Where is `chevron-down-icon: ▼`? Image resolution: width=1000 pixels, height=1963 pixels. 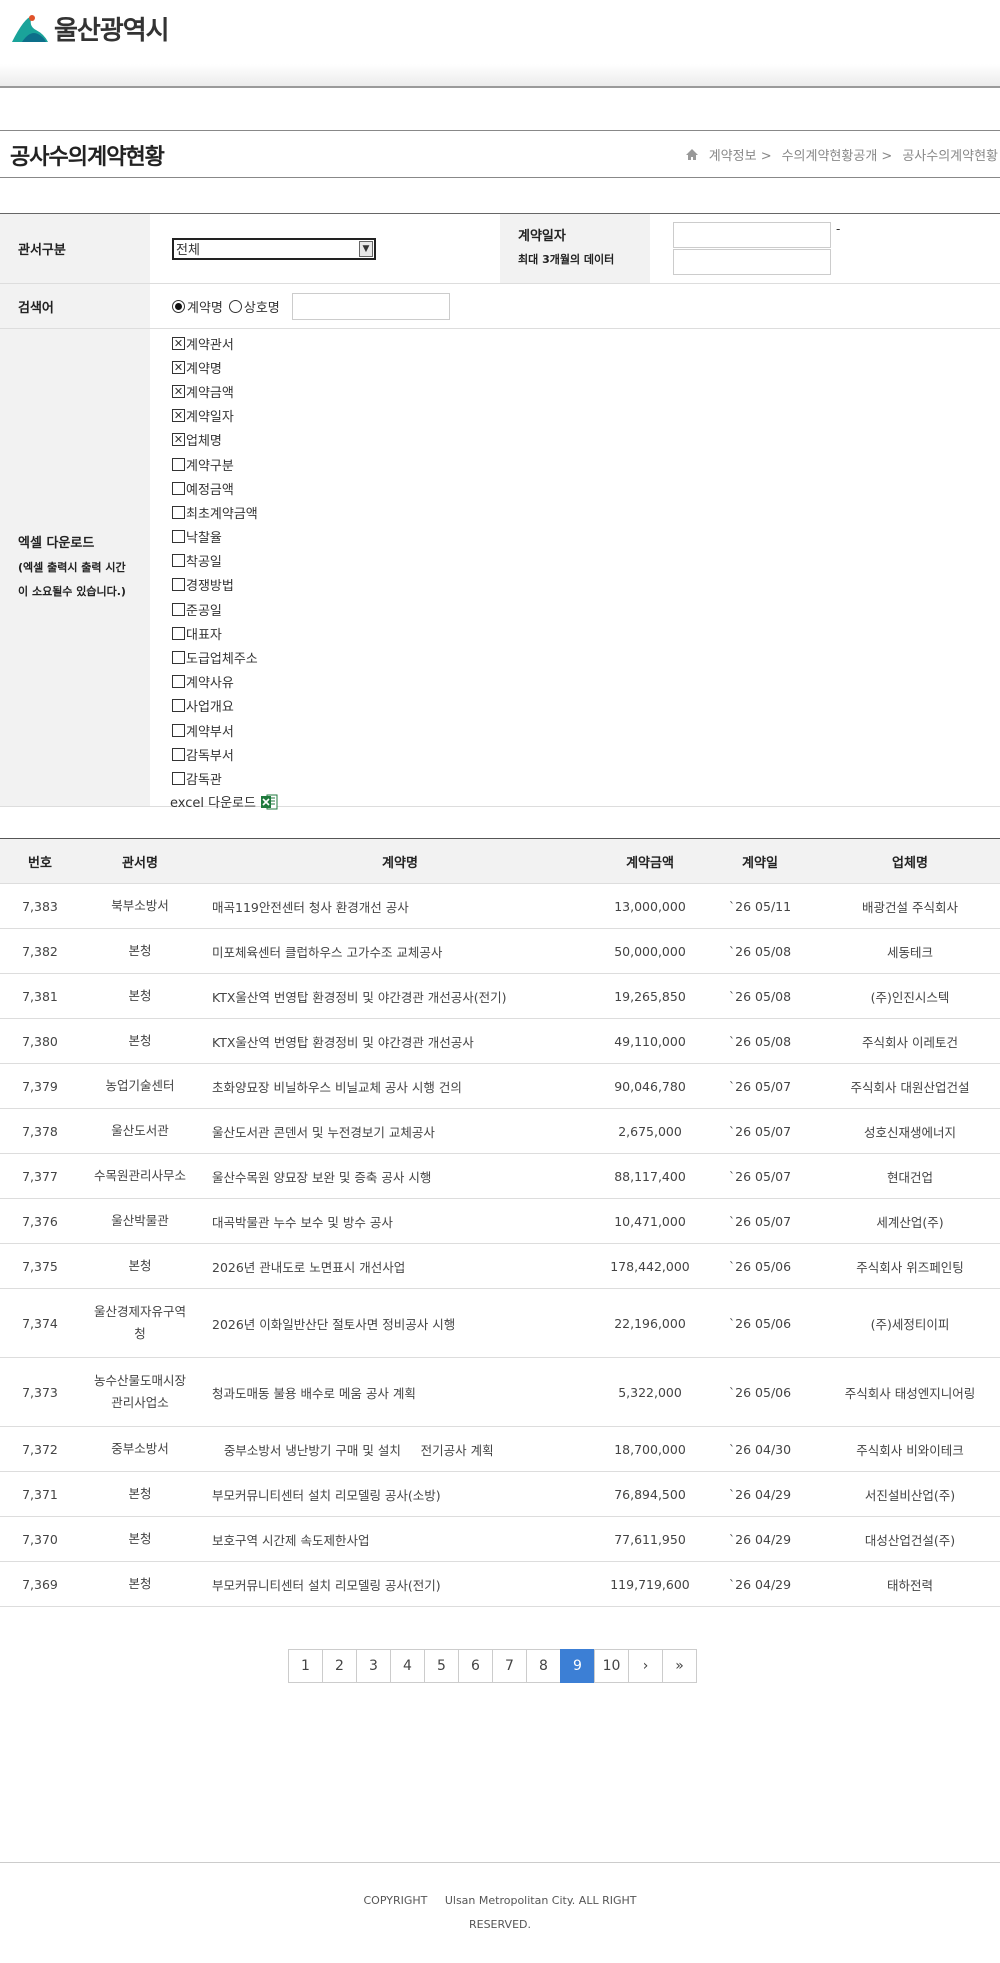
chevron-down-icon: ▼ is located at coordinates (366, 248).